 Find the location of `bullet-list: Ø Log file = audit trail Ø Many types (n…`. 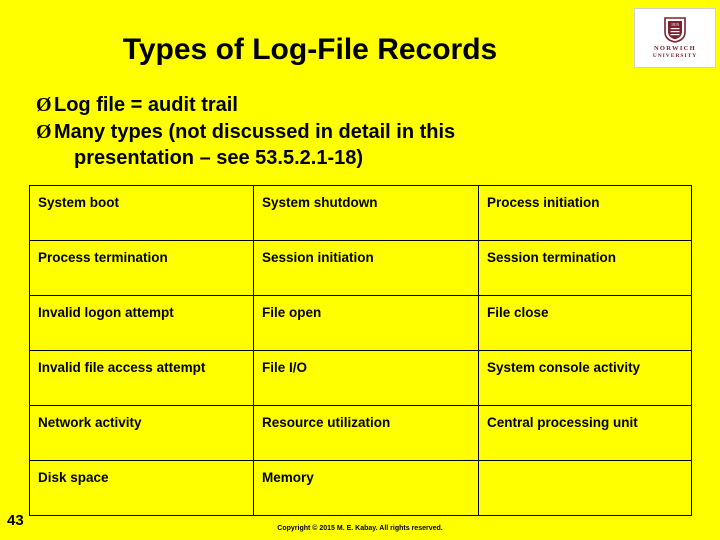

bullet-list: Ø Log file = audit trail Ø Many types (n… is located at coordinates (356, 132).